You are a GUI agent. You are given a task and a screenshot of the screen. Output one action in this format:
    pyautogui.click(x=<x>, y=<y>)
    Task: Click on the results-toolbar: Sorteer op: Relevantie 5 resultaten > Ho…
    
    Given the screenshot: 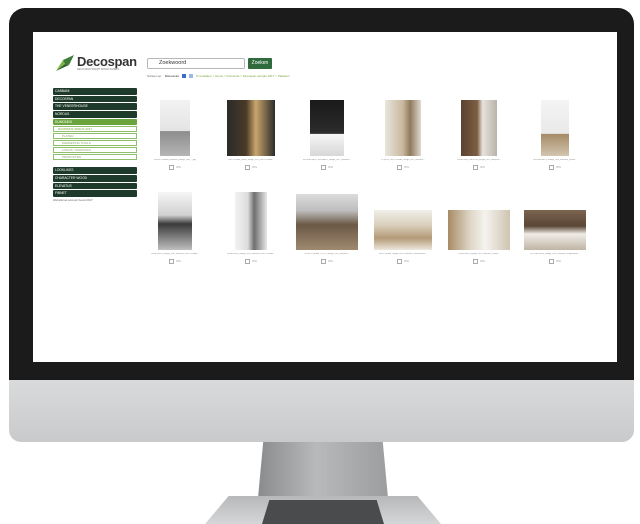 What is the action you would take?
    pyautogui.click(x=218, y=76)
    